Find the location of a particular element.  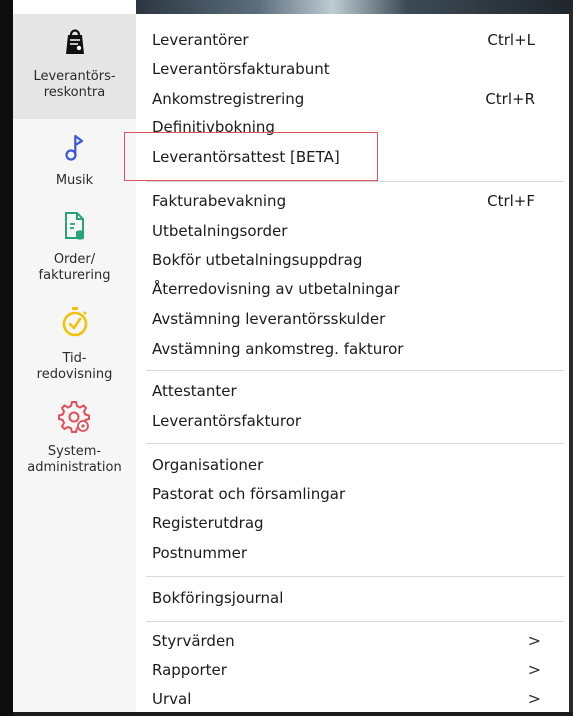

sidebar-item-tidredovisning: Tid- redovisning is located at coordinates (74, 354).